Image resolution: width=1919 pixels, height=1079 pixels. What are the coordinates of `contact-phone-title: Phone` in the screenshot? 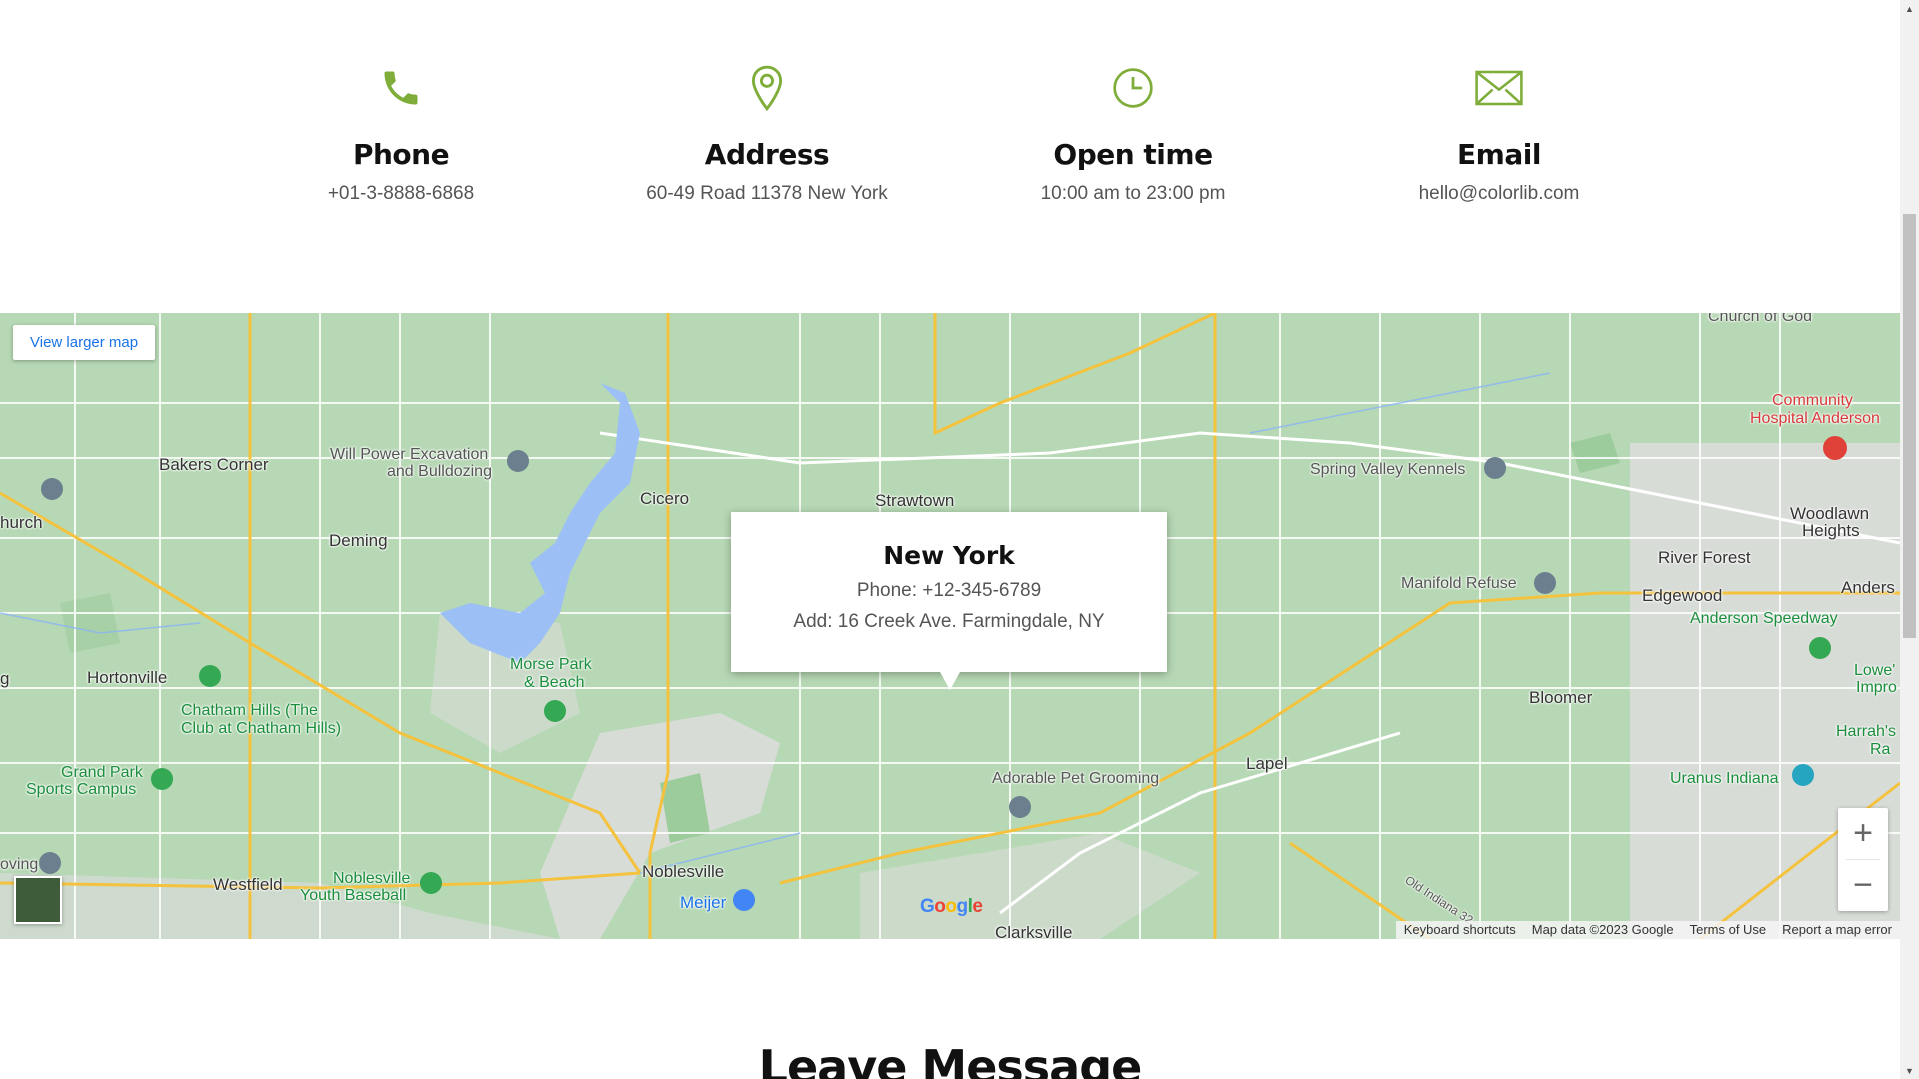 It's located at (401, 154).